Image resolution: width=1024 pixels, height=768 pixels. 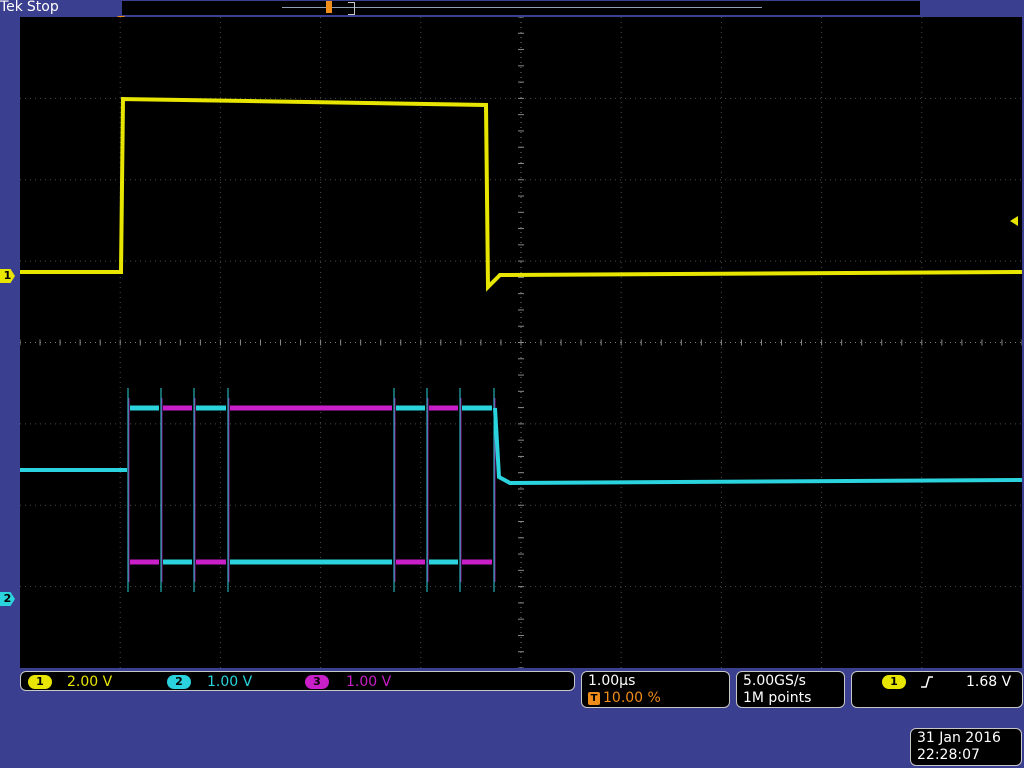 What do you see at coordinates (959, 738) in the screenshot?
I see `date: 31 Jan 2016` at bounding box center [959, 738].